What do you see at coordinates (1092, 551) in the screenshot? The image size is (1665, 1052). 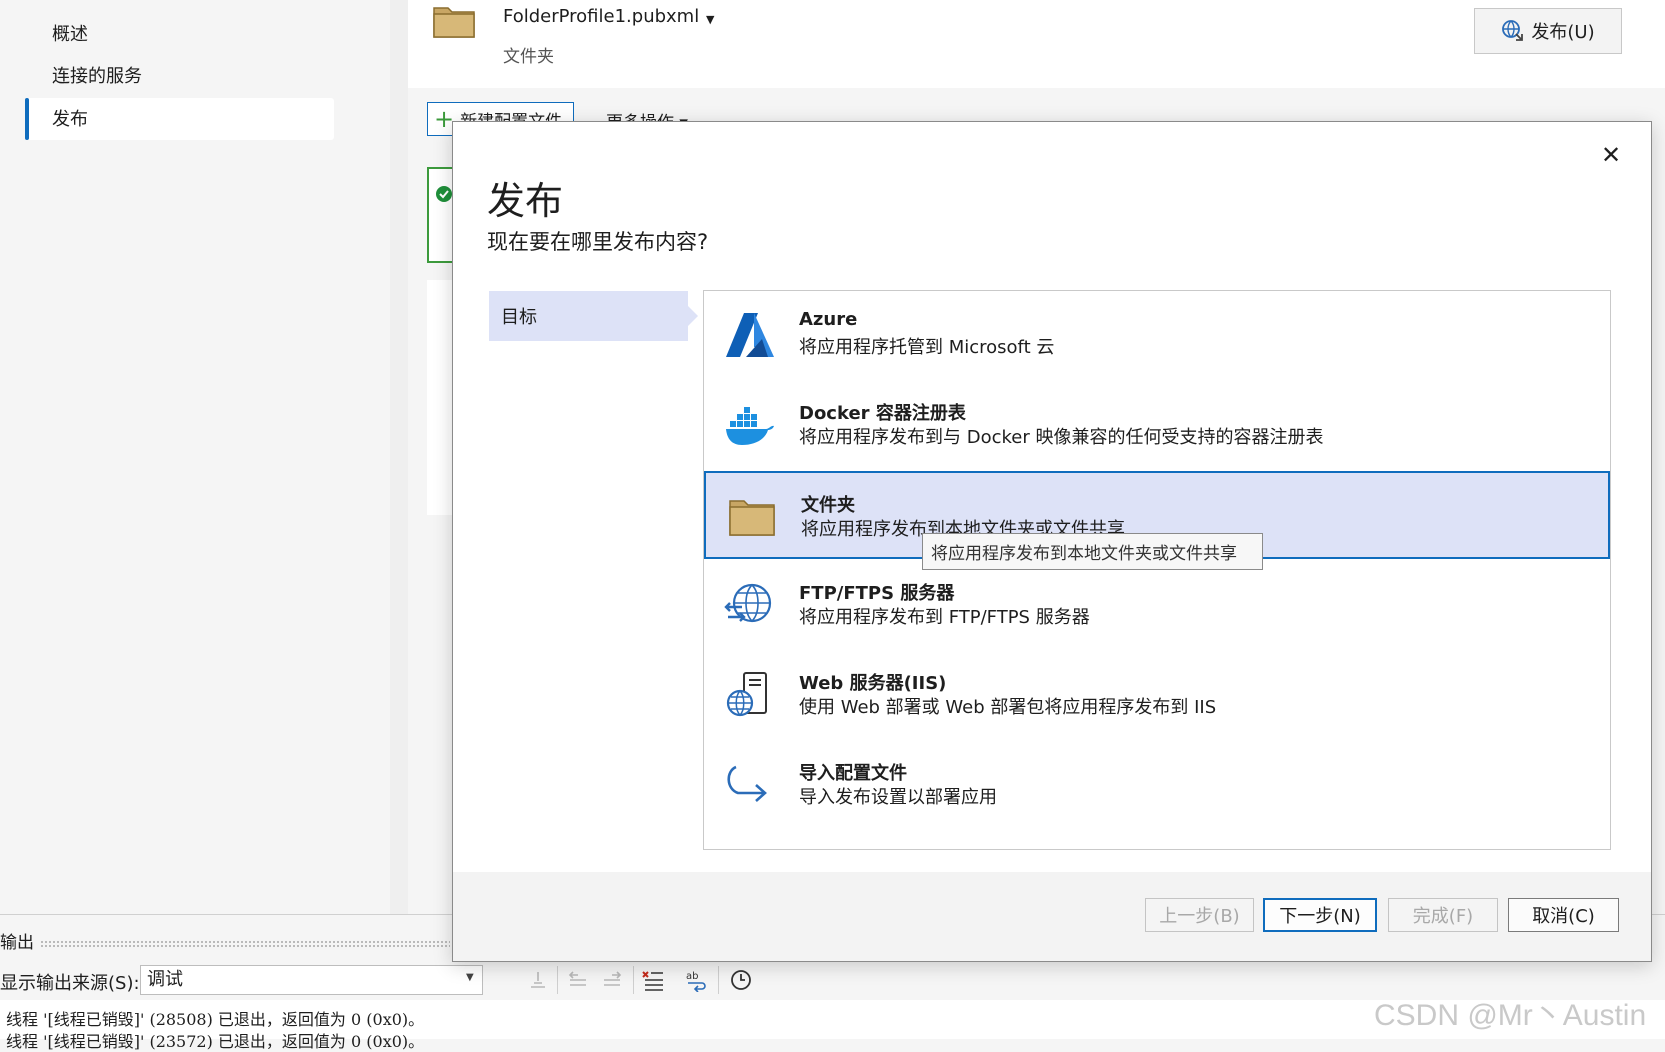 I see `tooltip: 将应用程序发布到本地文件夹或文件共享` at bounding box center [1092, 551].